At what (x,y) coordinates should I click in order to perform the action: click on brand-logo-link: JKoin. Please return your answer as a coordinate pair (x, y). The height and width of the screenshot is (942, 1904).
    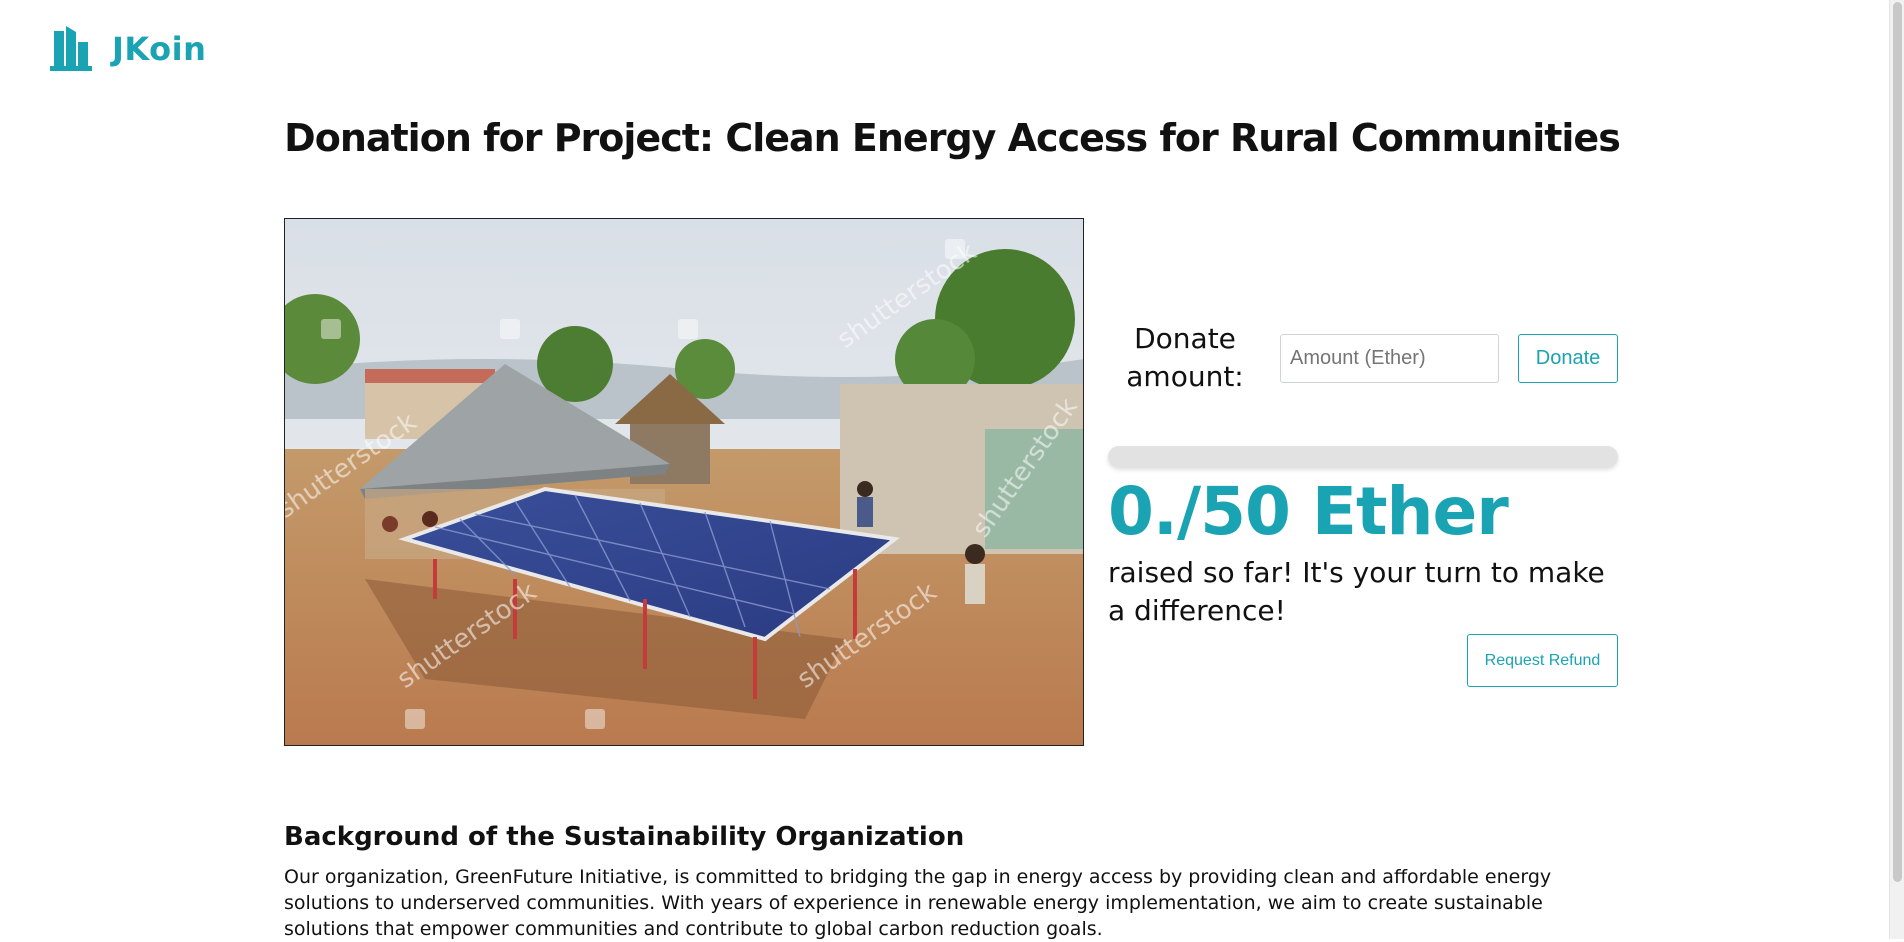
    Looking at the image, I should click on (128, 49).